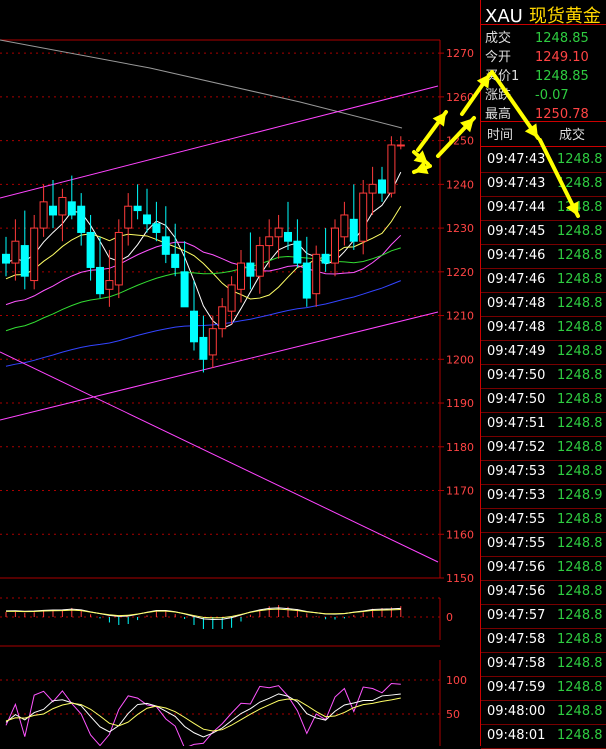  Describe the element at coordinates (516, 711) in the screenshot. I see `tick-time: 09:48:00` at that location.